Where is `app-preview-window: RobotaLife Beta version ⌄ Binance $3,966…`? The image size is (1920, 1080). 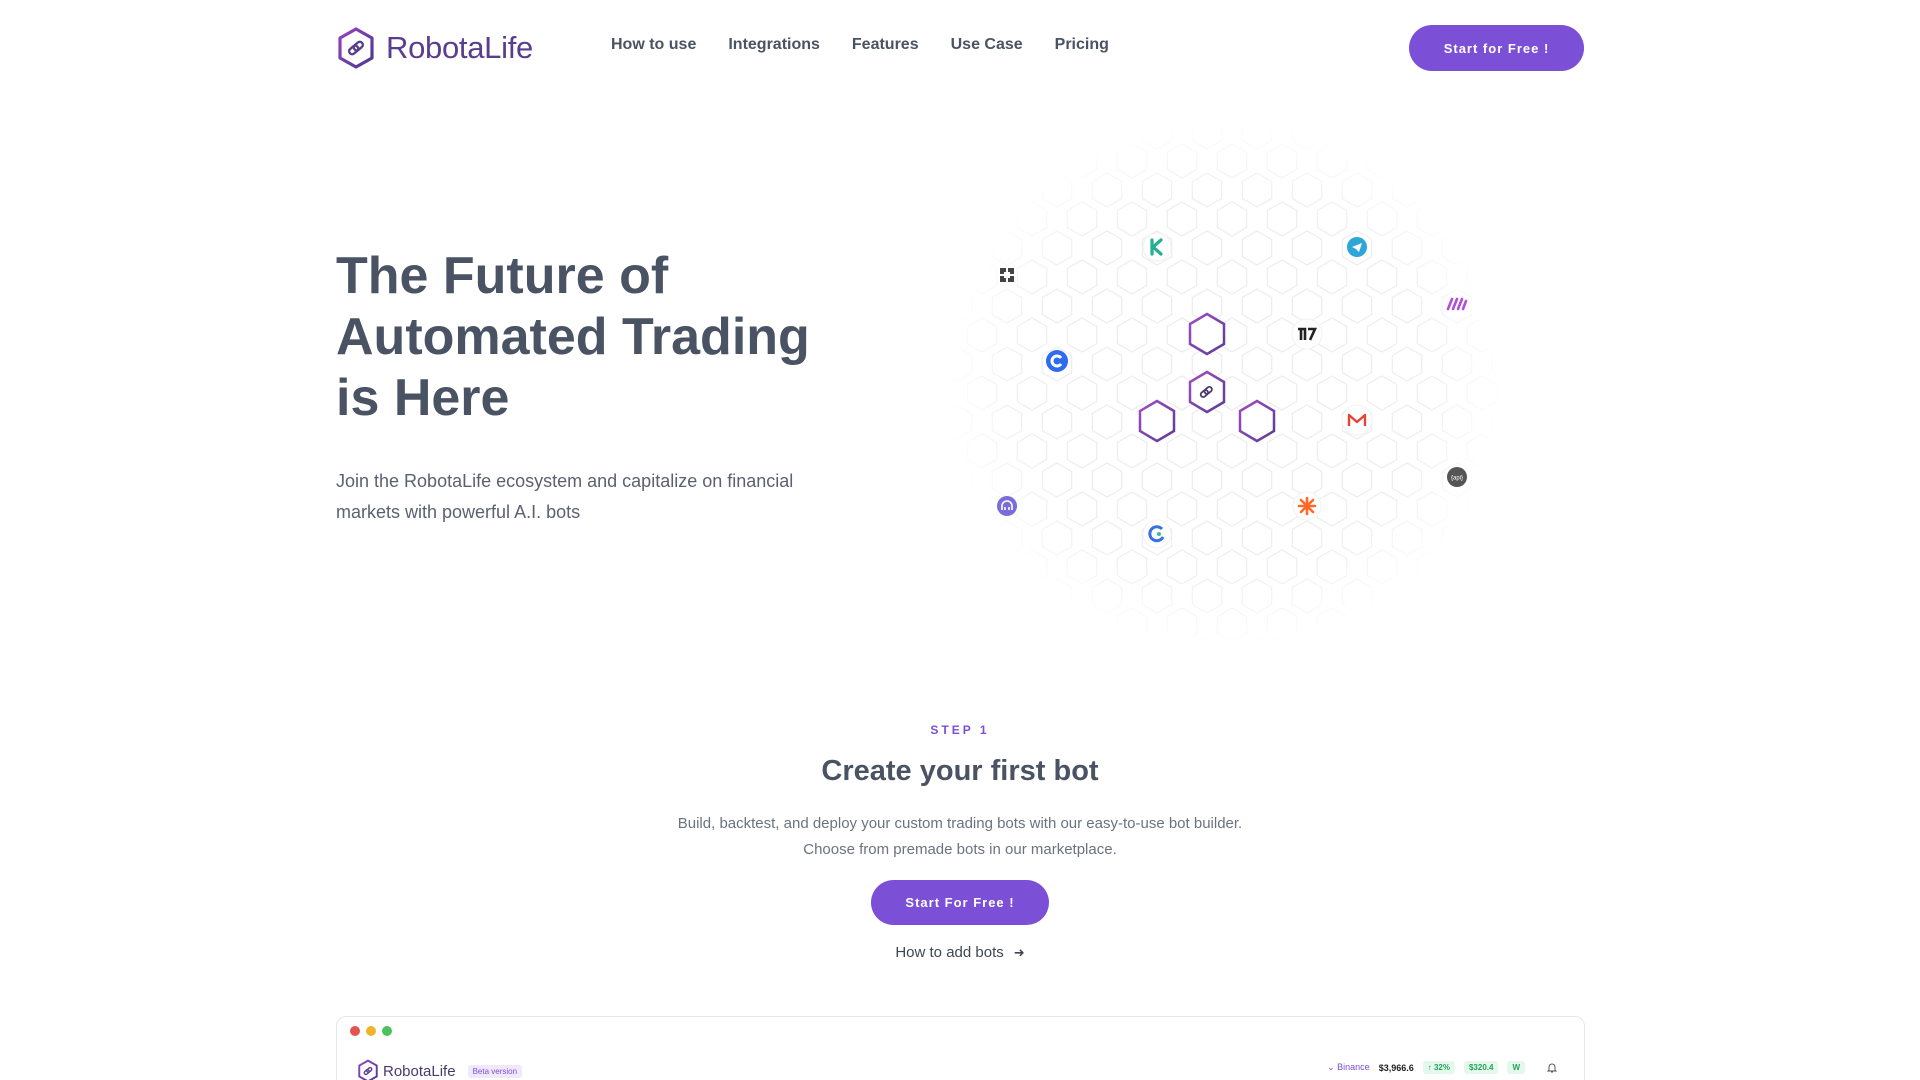
app-preview-window: RobotaLife Beta version ⌄ Binance $3,966… is located at coordinates (960, 1048).